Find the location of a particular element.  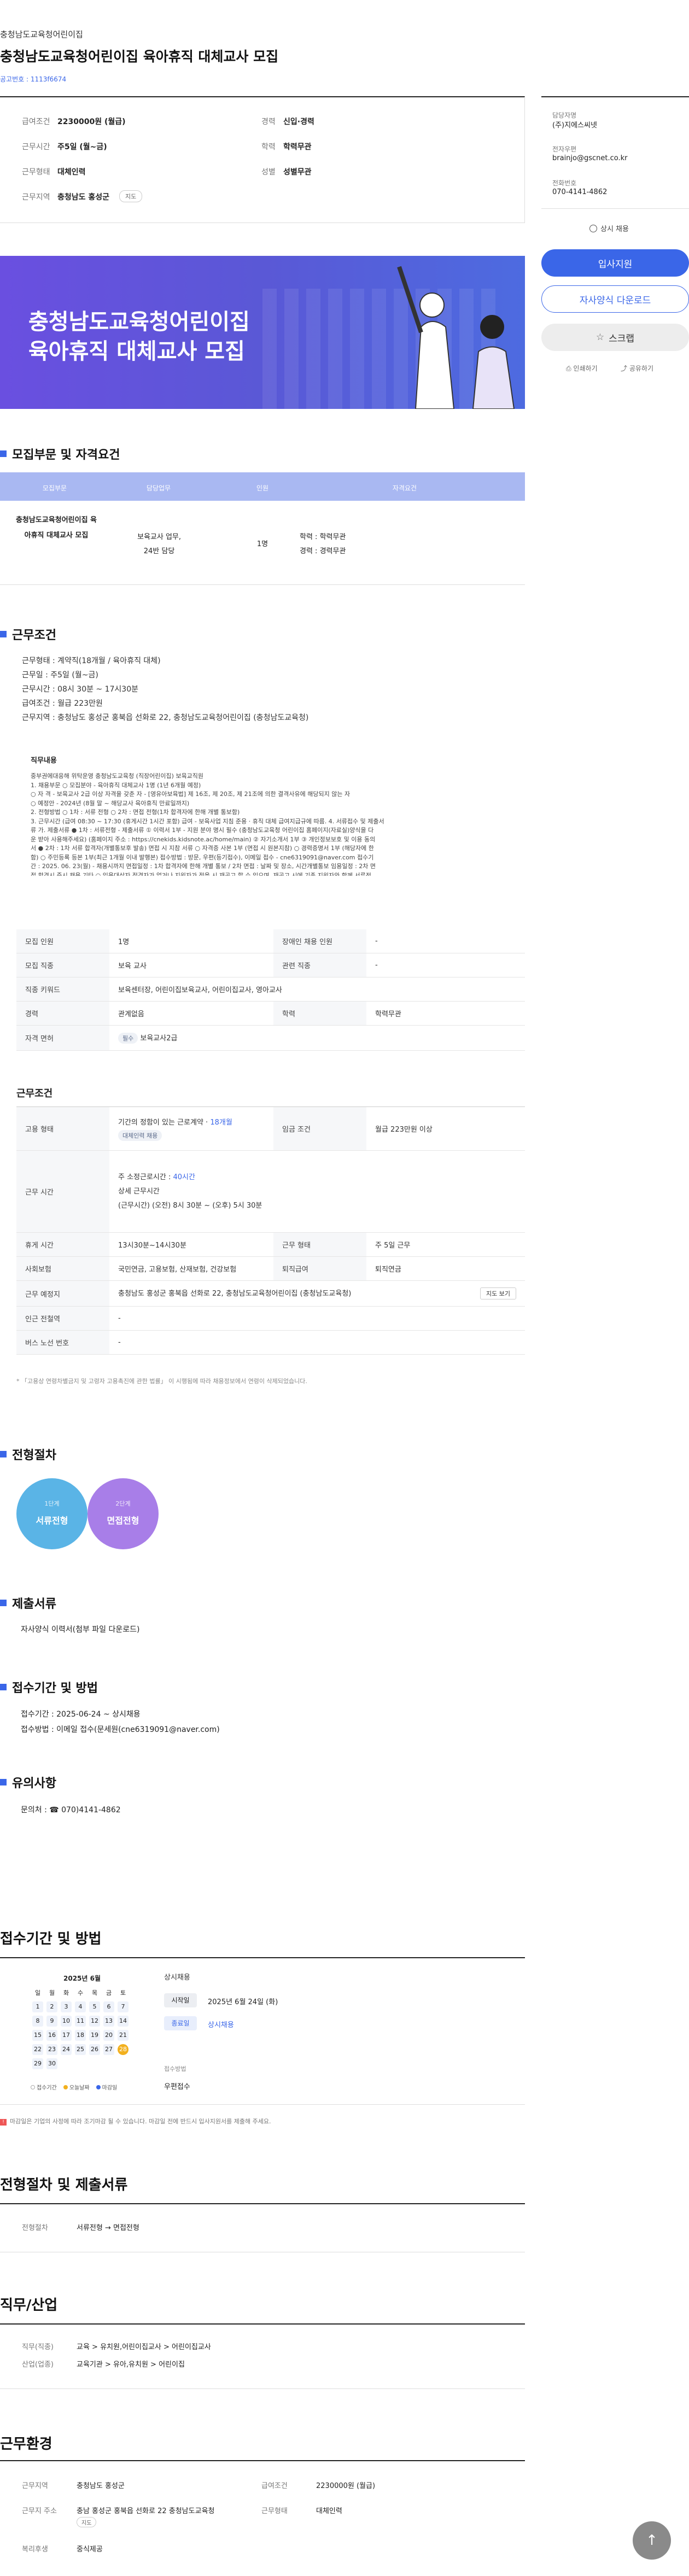

calendar-day: 30 is located at coordinates (52, 2064).